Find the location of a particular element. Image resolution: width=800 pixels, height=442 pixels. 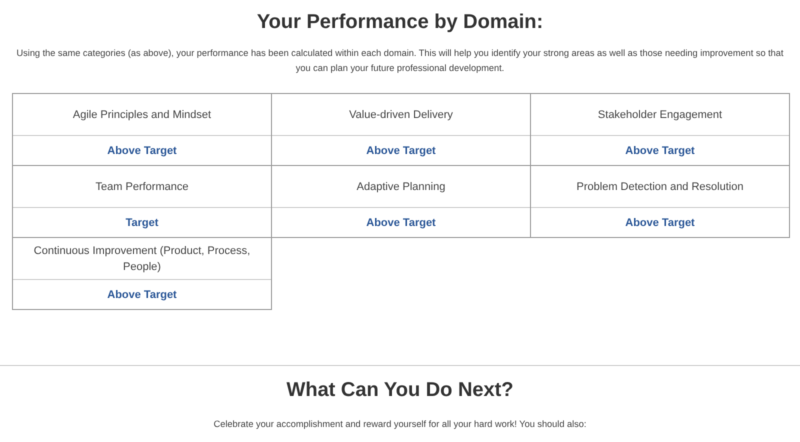

domain-name: Agile Principles and Mindset is located at coordinates (142, 115).